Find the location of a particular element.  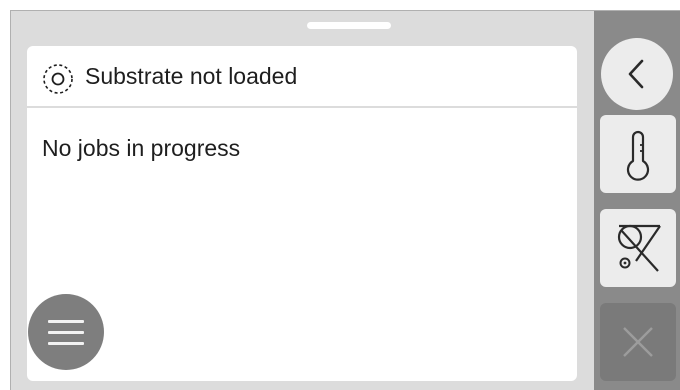

substrate-unload-icon is located at coordinates (638, 248).